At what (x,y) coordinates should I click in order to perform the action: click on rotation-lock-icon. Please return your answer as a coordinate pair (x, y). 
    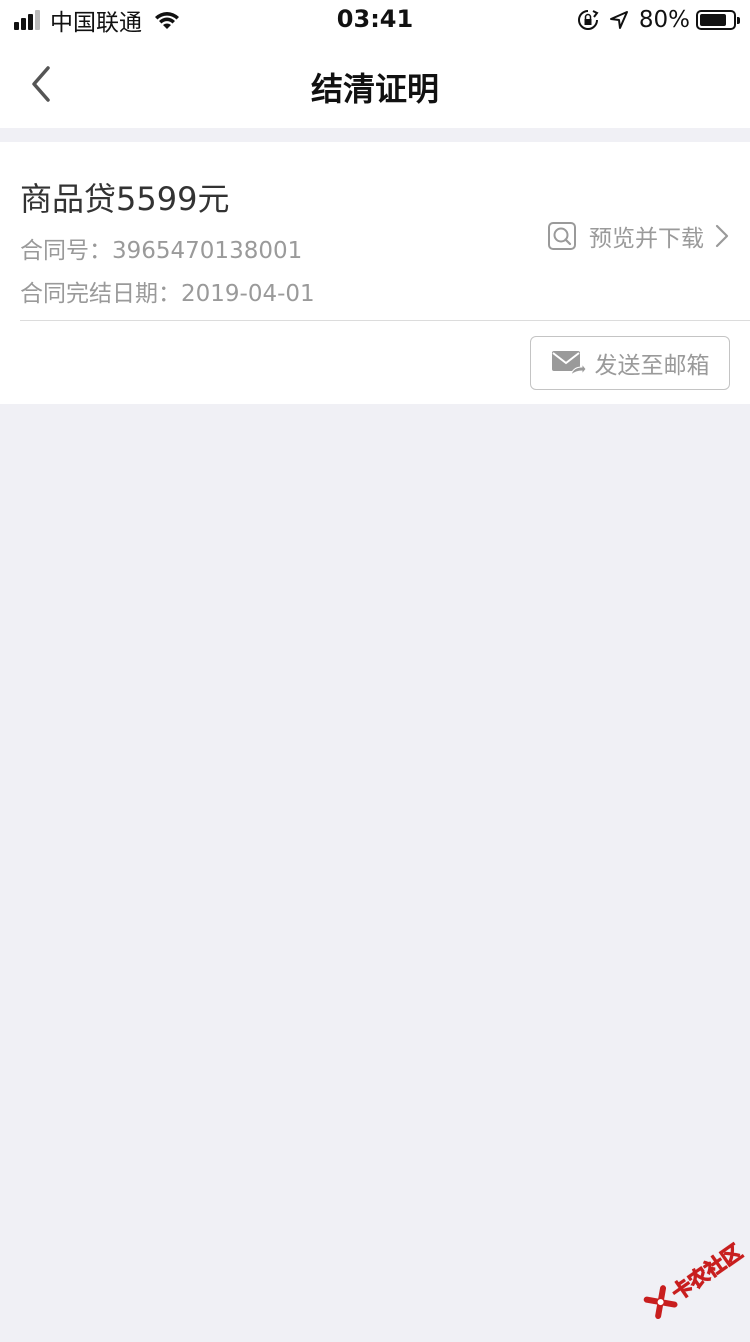
    Looking at the image, I should click on (588, 20).